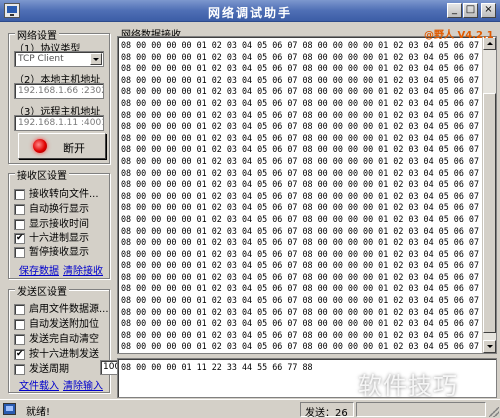  What do you see at coordinates (59, 252) in the screenshot?
I see `option-label: 暂停接收显示` at bounding box center [59, 252].